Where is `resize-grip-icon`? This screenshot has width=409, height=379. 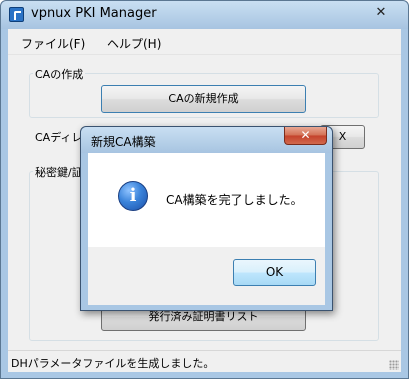
resize-grip-icon is located at coordinates (394, 365).